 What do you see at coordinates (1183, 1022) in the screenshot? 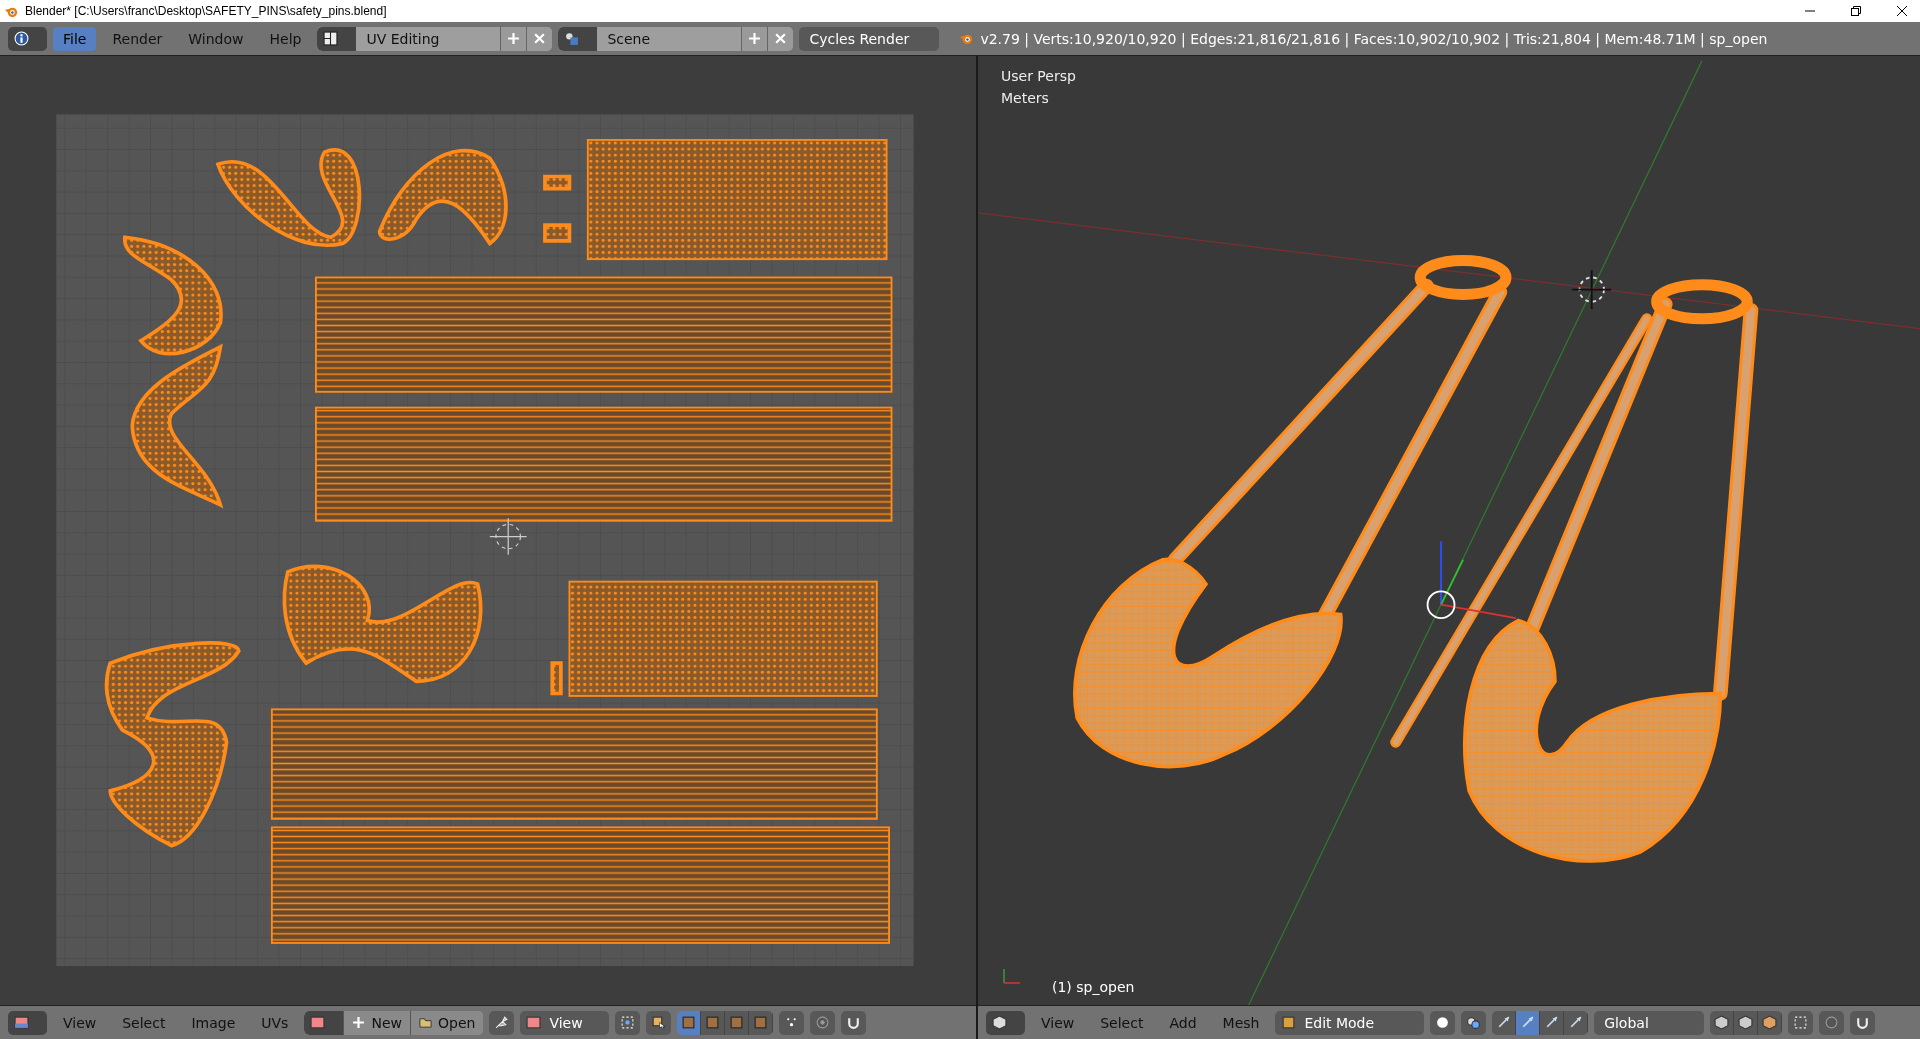
I see `menu-item: Add` at bounding box center [1183, 1022].